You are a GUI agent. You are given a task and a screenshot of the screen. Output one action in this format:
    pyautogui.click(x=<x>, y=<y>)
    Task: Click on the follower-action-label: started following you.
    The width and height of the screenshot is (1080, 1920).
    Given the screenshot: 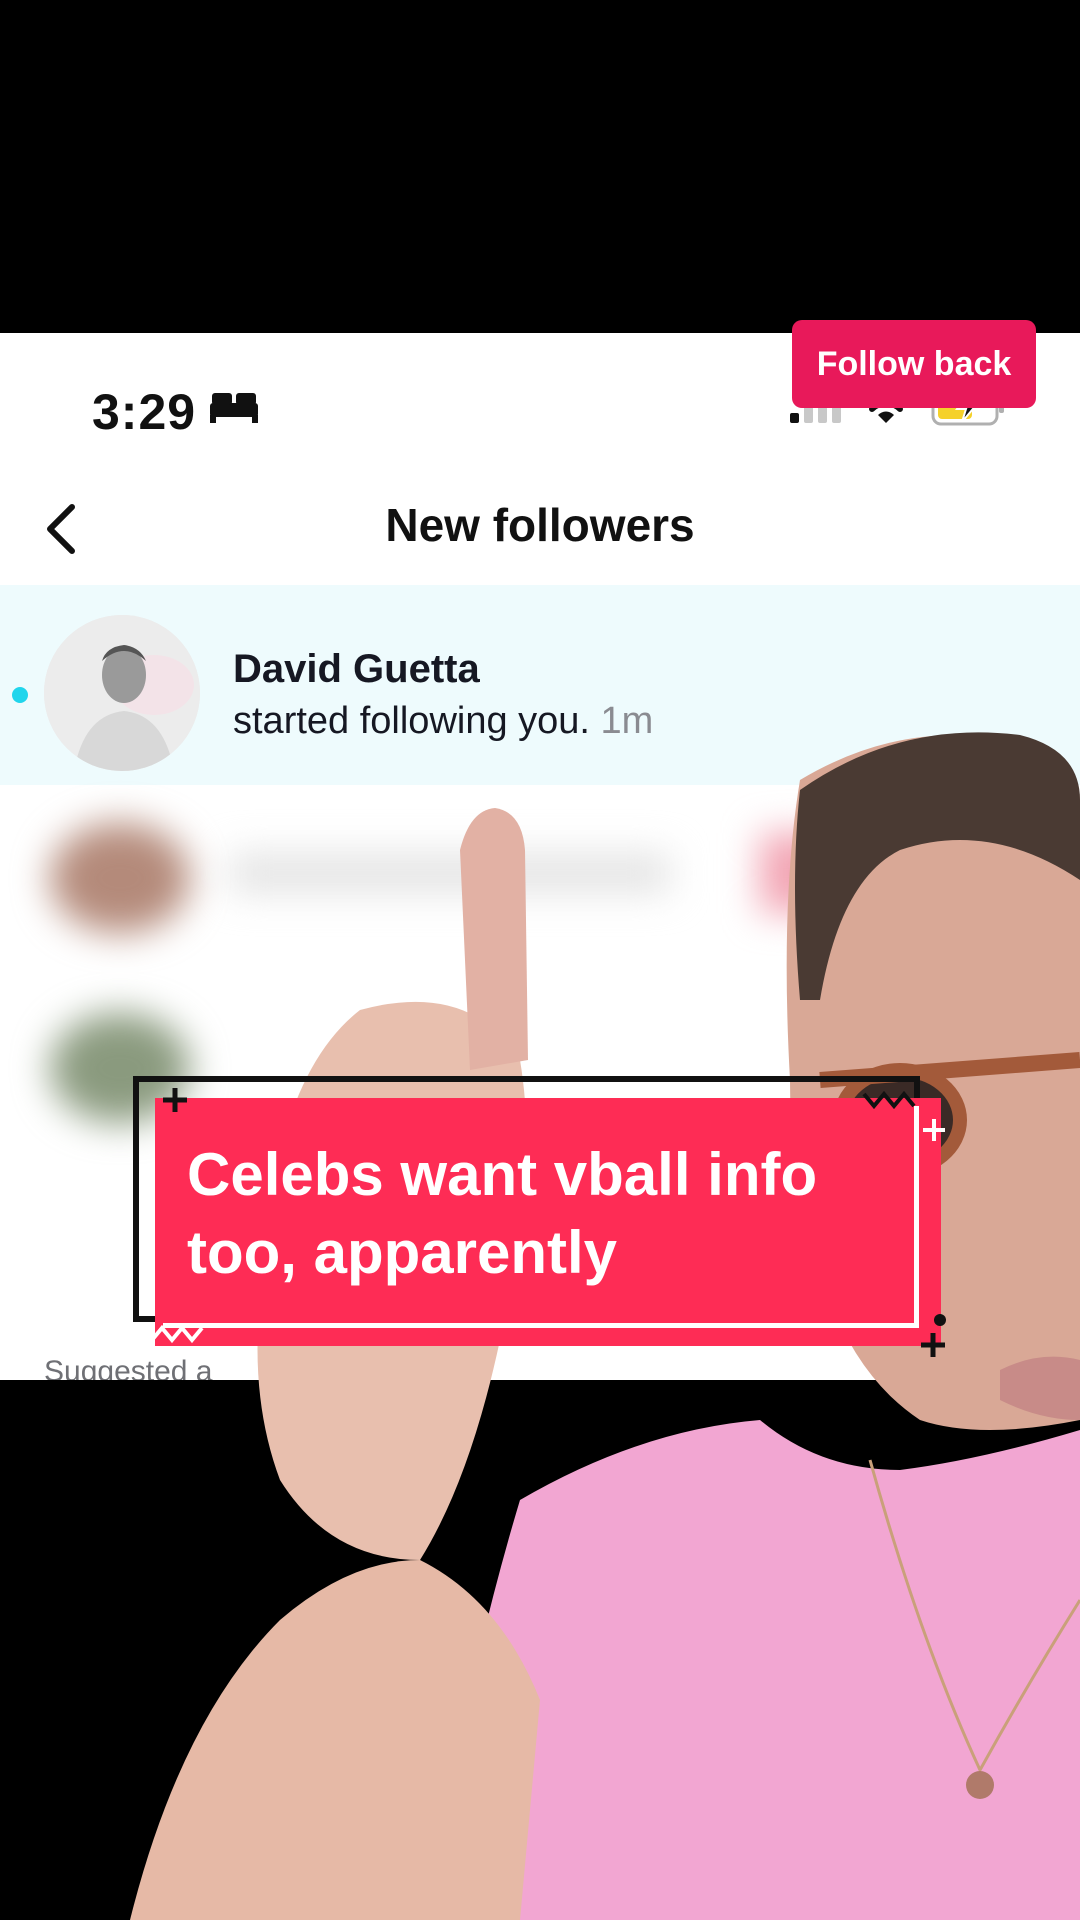 What is the action you would take?
    pyautogui.click(x=411, y=721)
    